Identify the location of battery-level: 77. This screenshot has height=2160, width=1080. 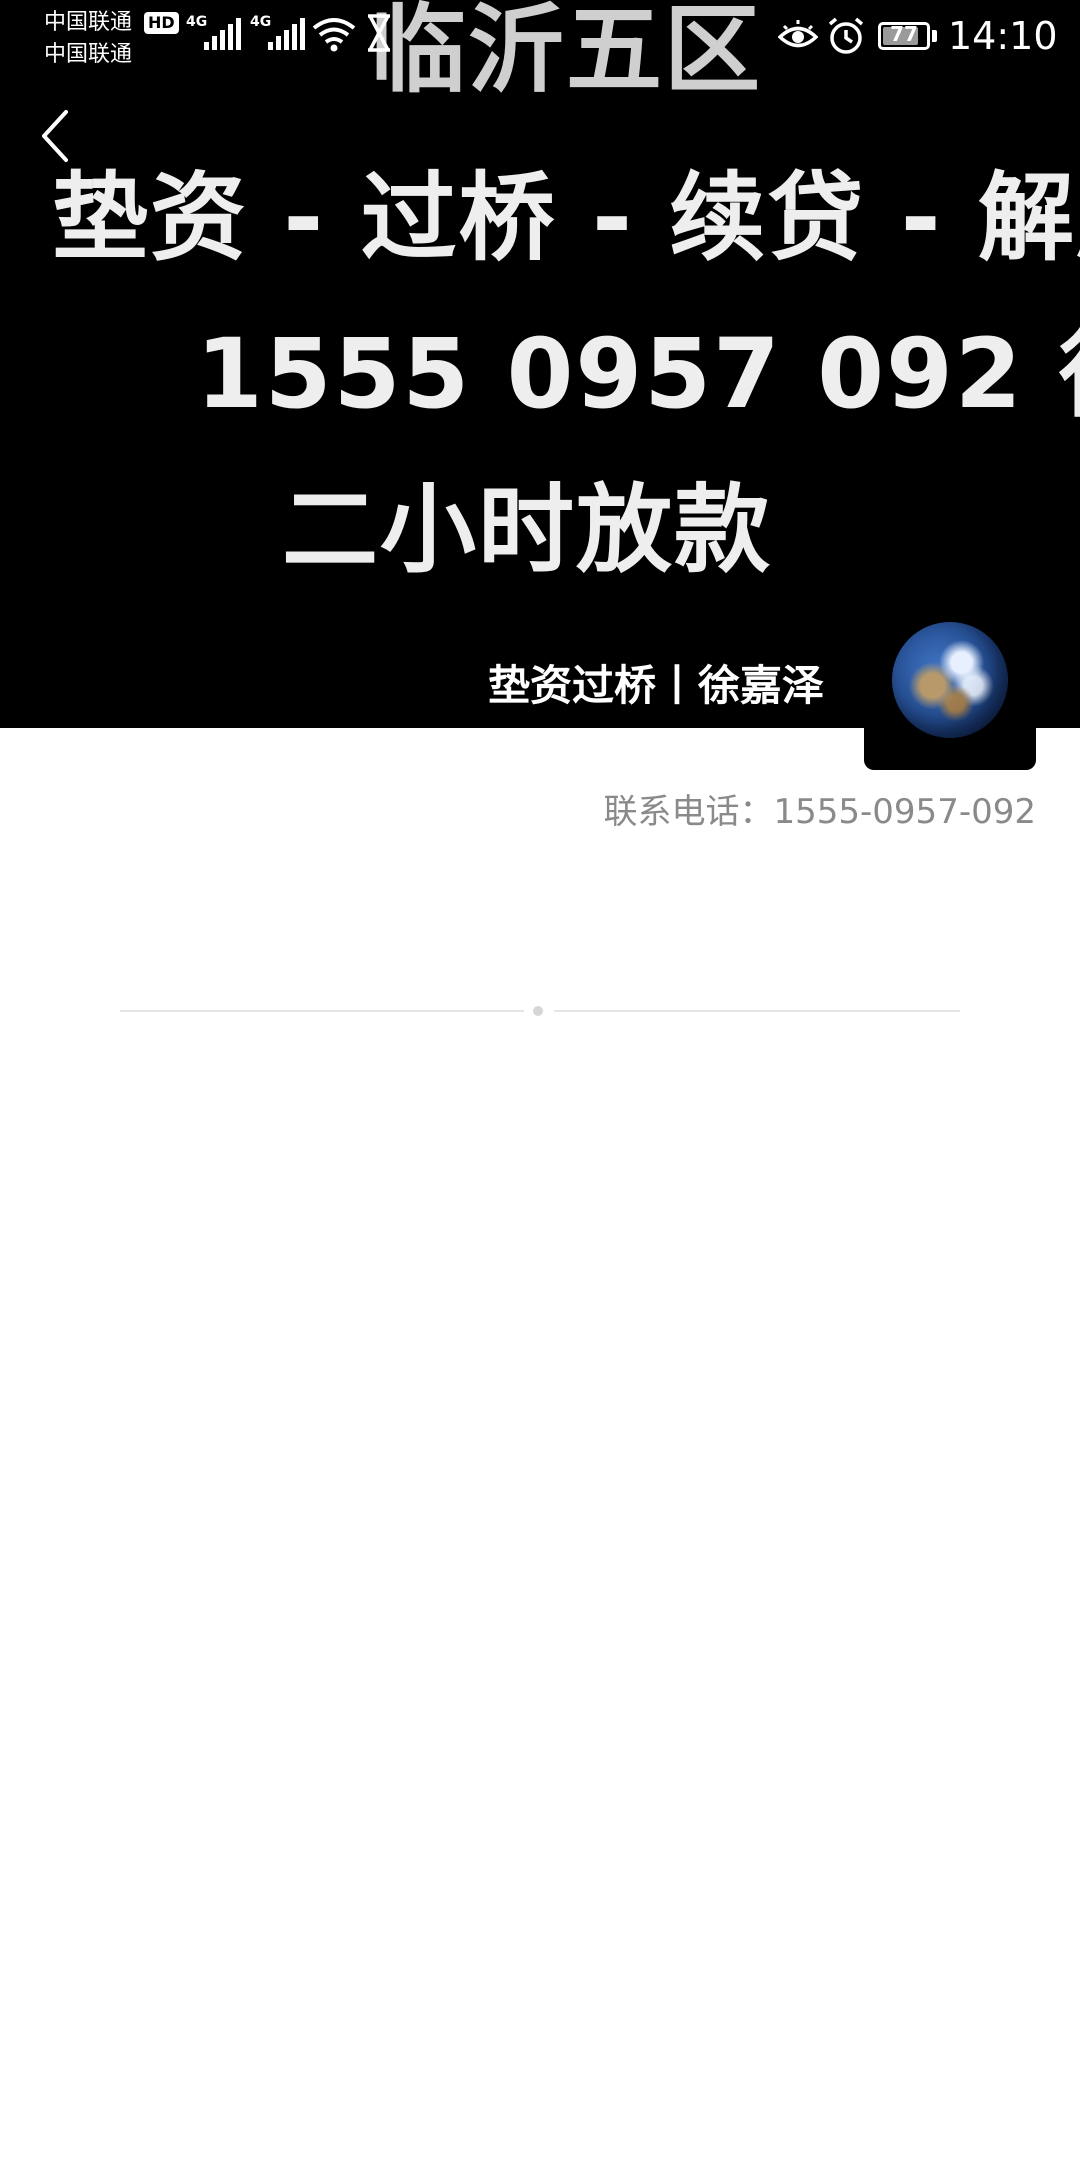
(904, 34).